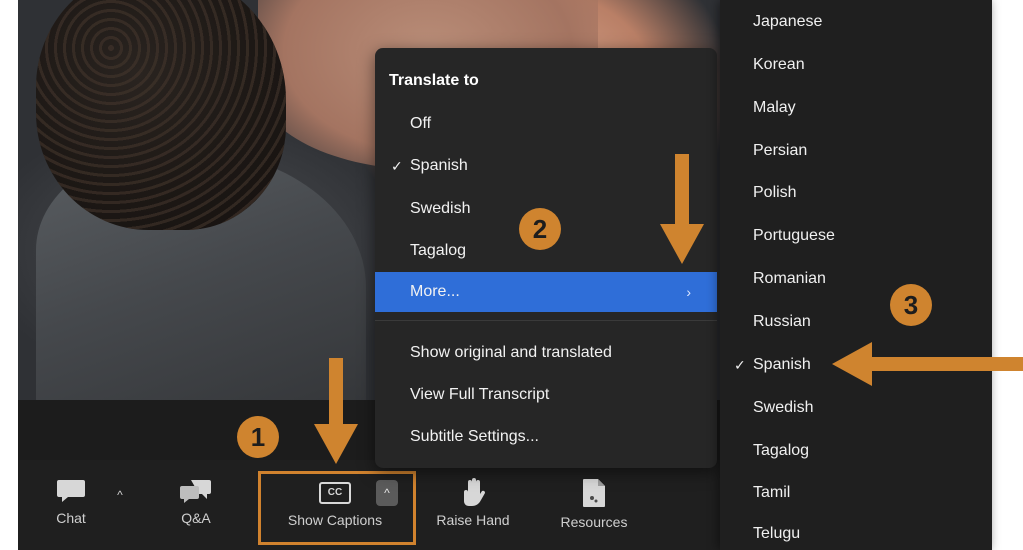 This screenshot has width=1023, height=550. What do you see at coordinates (71, 518) in the screenshot?
I see `chat-label: Chat` at bounding box center [71, 518].